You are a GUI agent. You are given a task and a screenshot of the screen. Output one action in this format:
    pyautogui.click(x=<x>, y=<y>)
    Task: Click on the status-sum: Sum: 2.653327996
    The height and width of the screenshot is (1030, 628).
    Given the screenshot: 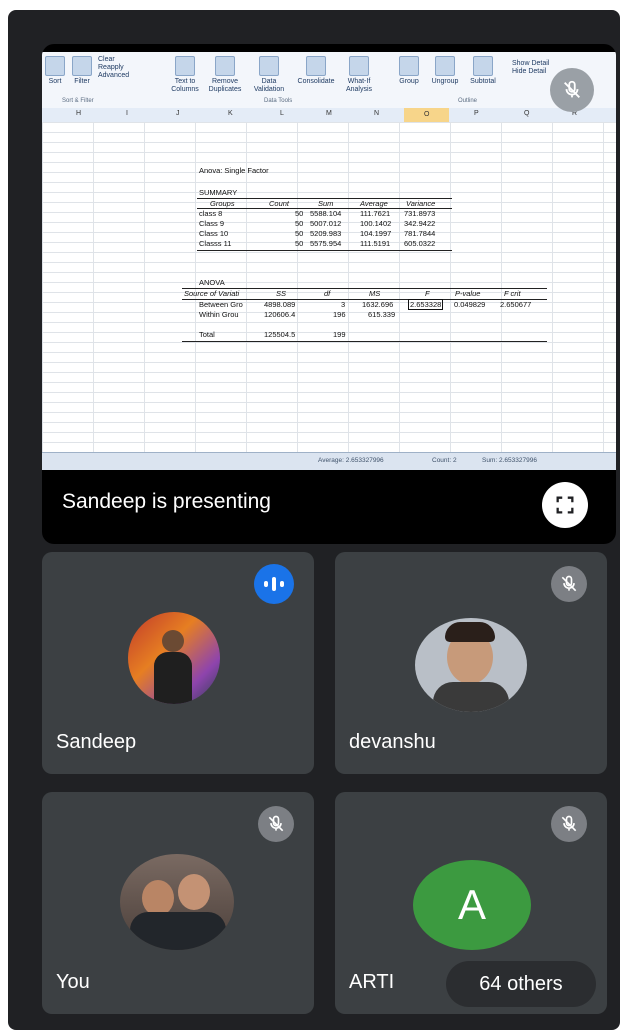 What is the action you would take?
    pyautogui.click(x=509, y=460)
    